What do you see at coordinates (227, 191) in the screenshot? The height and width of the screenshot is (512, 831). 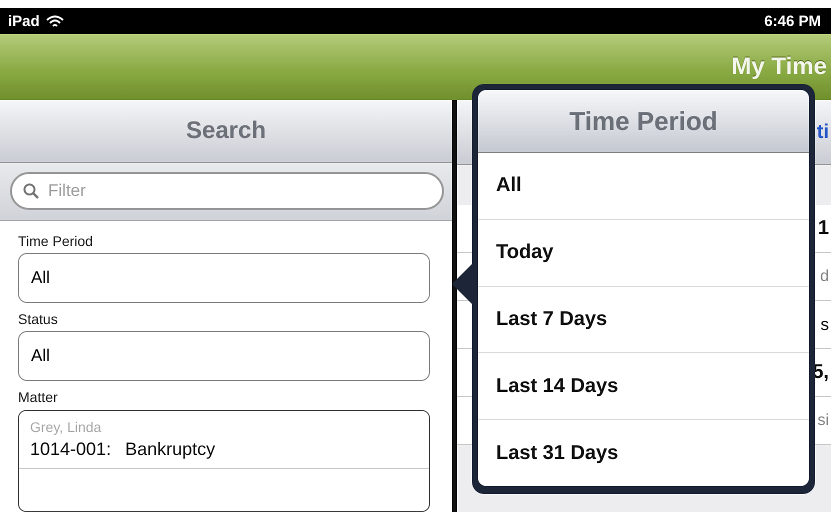 I see `filter-field: Filter` at bounding box center [227, 191].